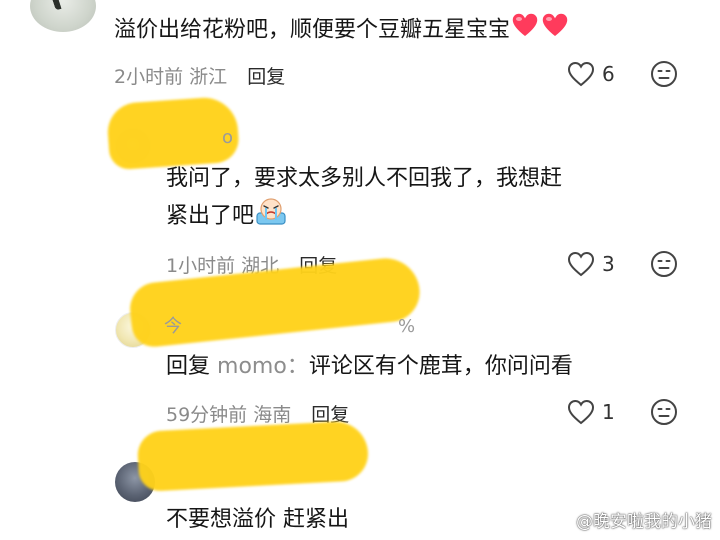 This screenshot has width=720, height=540. Describe the element at coordinates (272, 415) in the screenshot. I see `comment-location: 海南` at that location.